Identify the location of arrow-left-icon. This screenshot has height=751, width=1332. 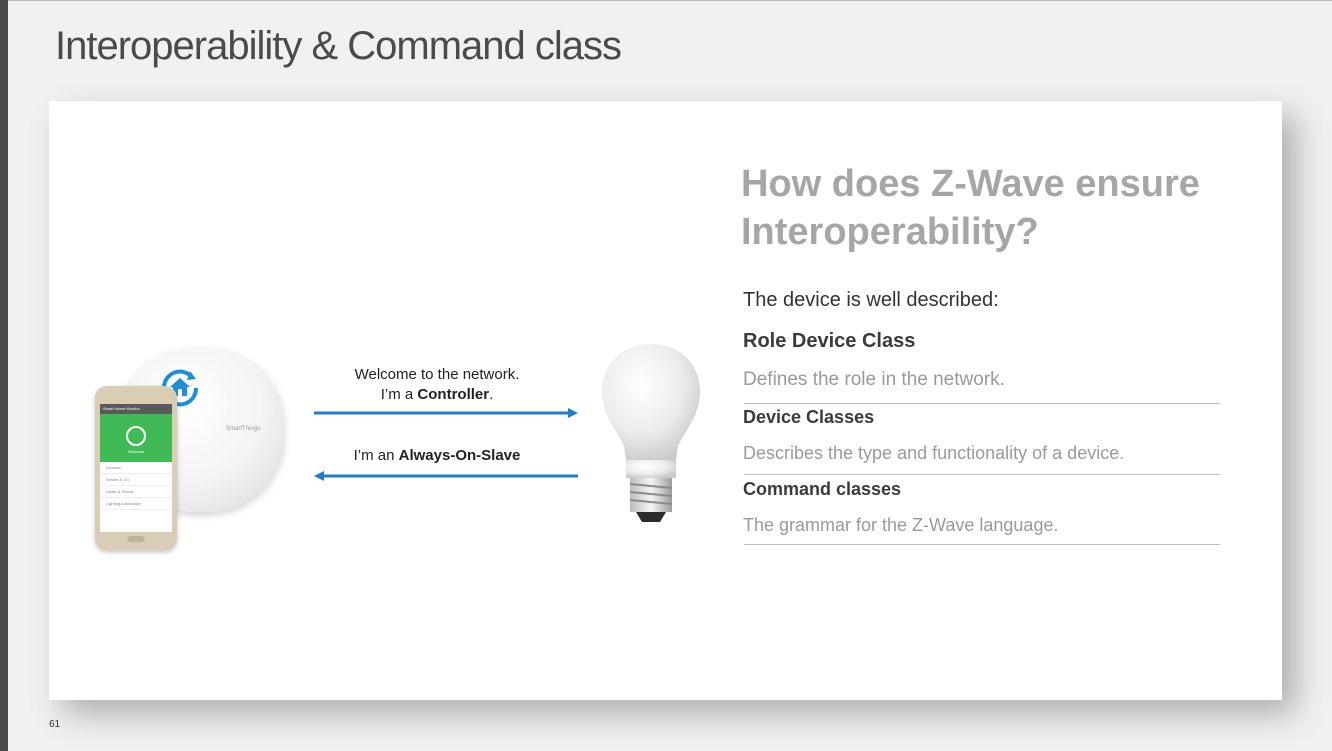
(446, 476).